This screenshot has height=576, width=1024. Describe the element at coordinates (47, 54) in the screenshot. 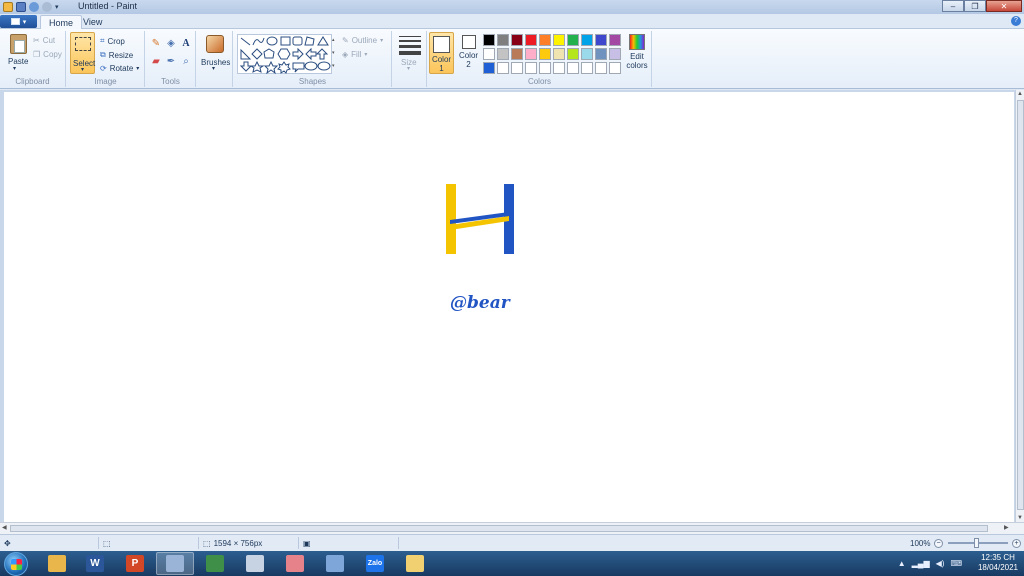

I see `copy-button: ❐ Copy` at that location.